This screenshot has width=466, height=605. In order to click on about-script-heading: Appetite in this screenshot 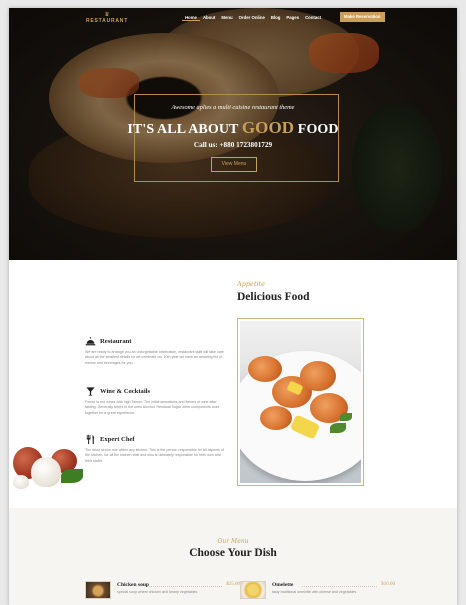, I will do `click(251, 284)`.